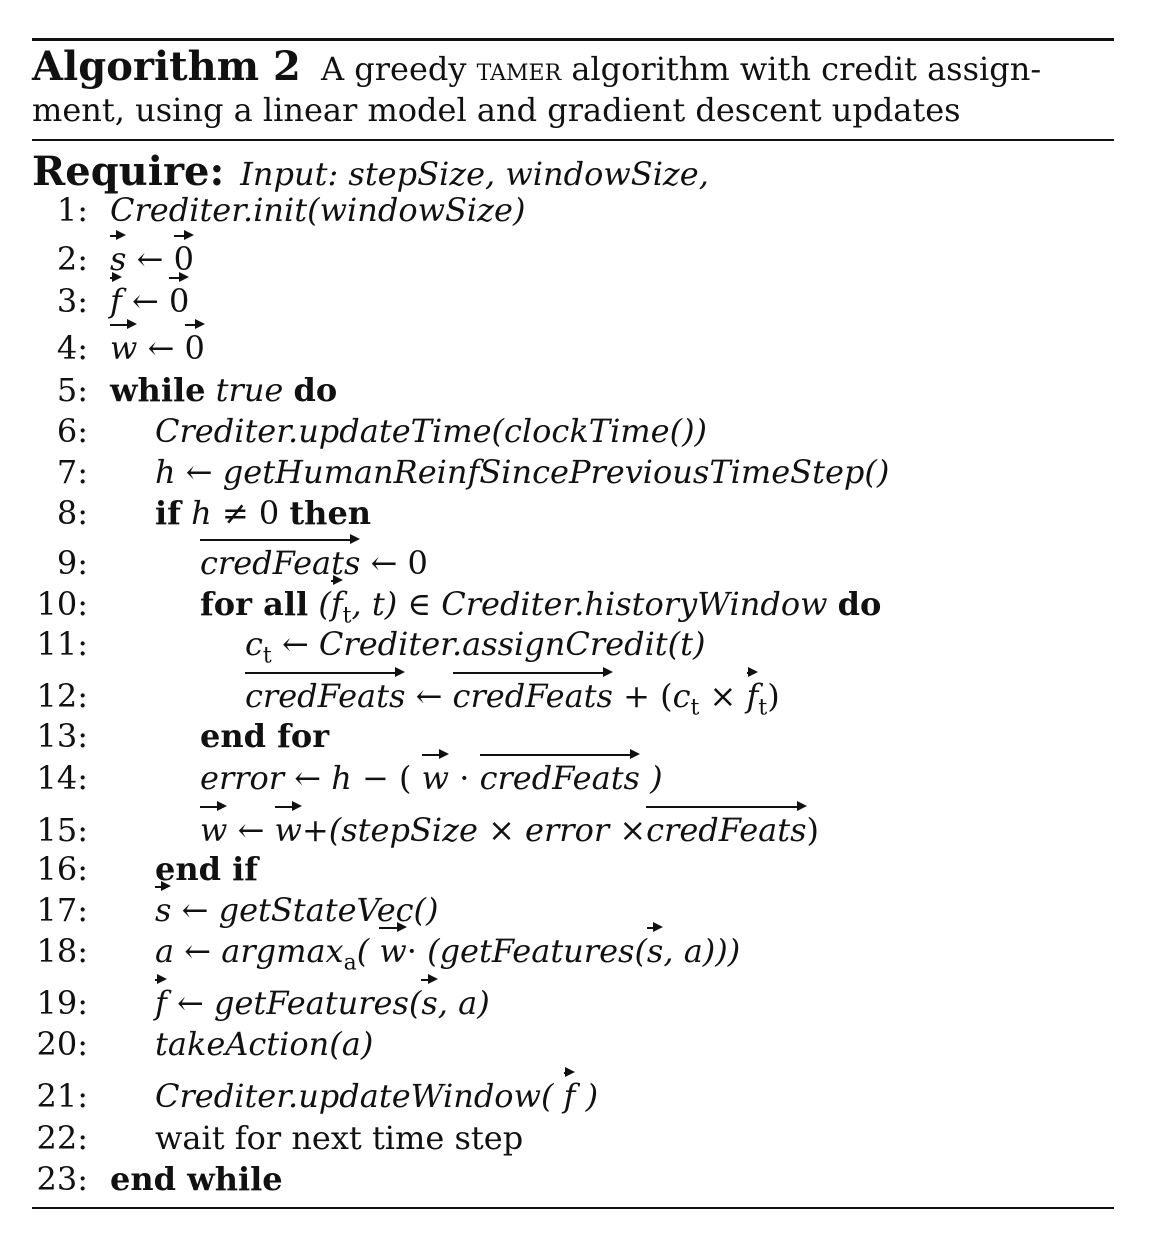  I want to click on line-number: 12:, so click(62, 696).